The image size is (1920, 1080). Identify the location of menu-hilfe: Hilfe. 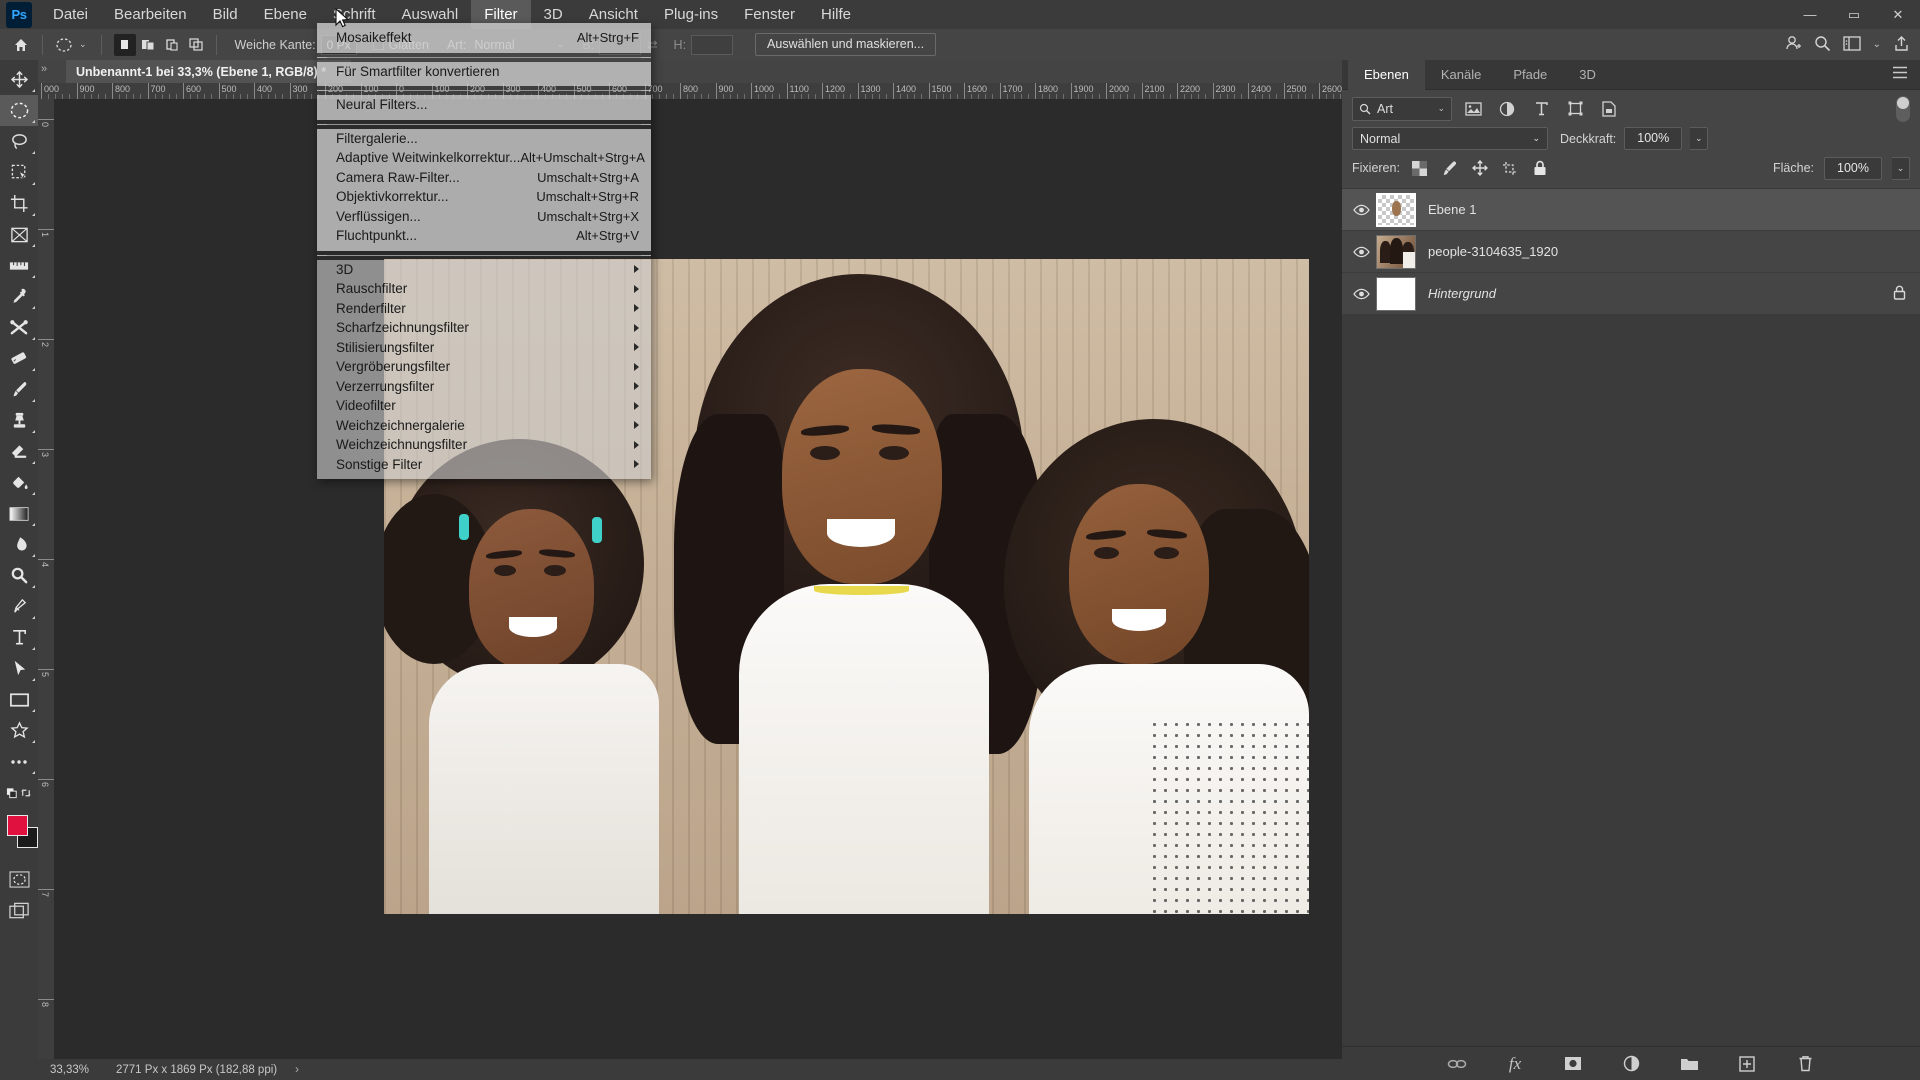
(836, 14).